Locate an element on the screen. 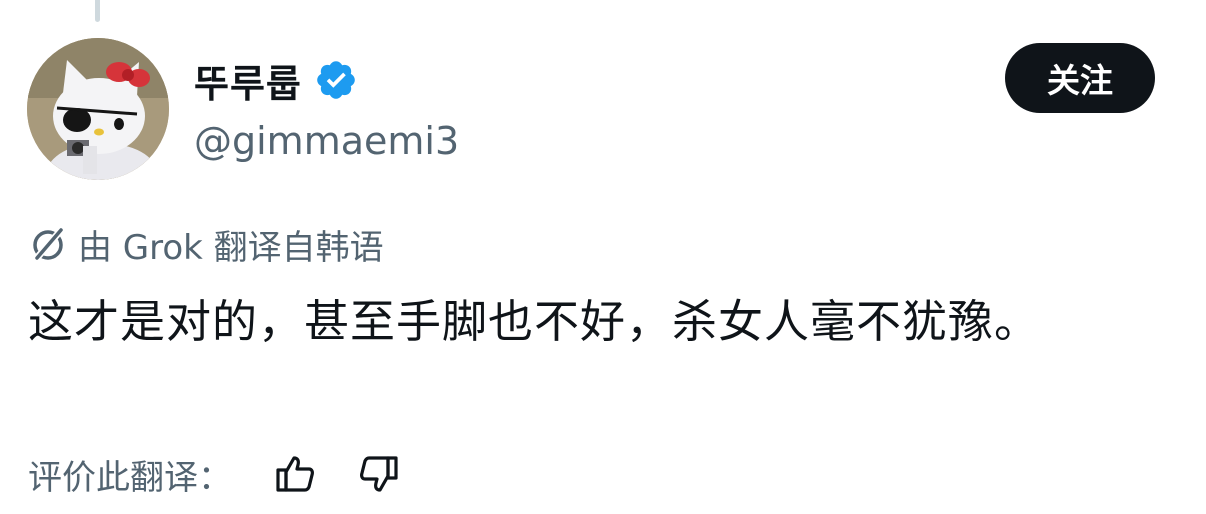 The width and height of the screenshot is (1206, 514). thread-connector-line is located at coordinates (97, 11).